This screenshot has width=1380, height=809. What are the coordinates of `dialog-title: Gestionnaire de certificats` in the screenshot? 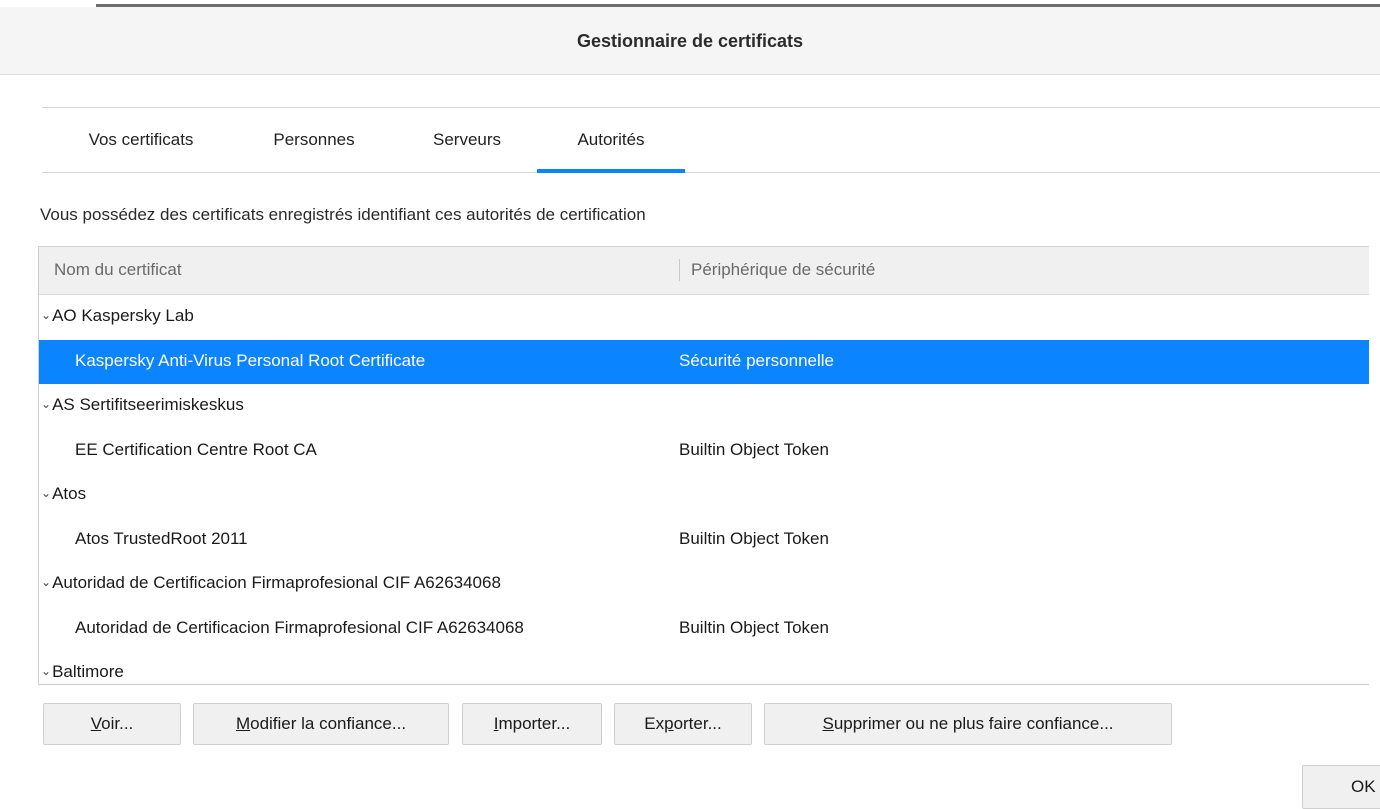 It's located at (690, 41).